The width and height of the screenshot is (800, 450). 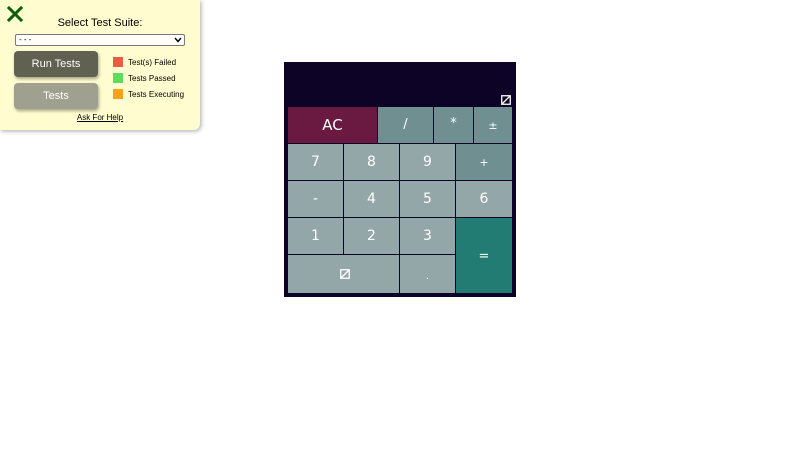 I want to click on seven-button: 7, so click(x=315, y=162).